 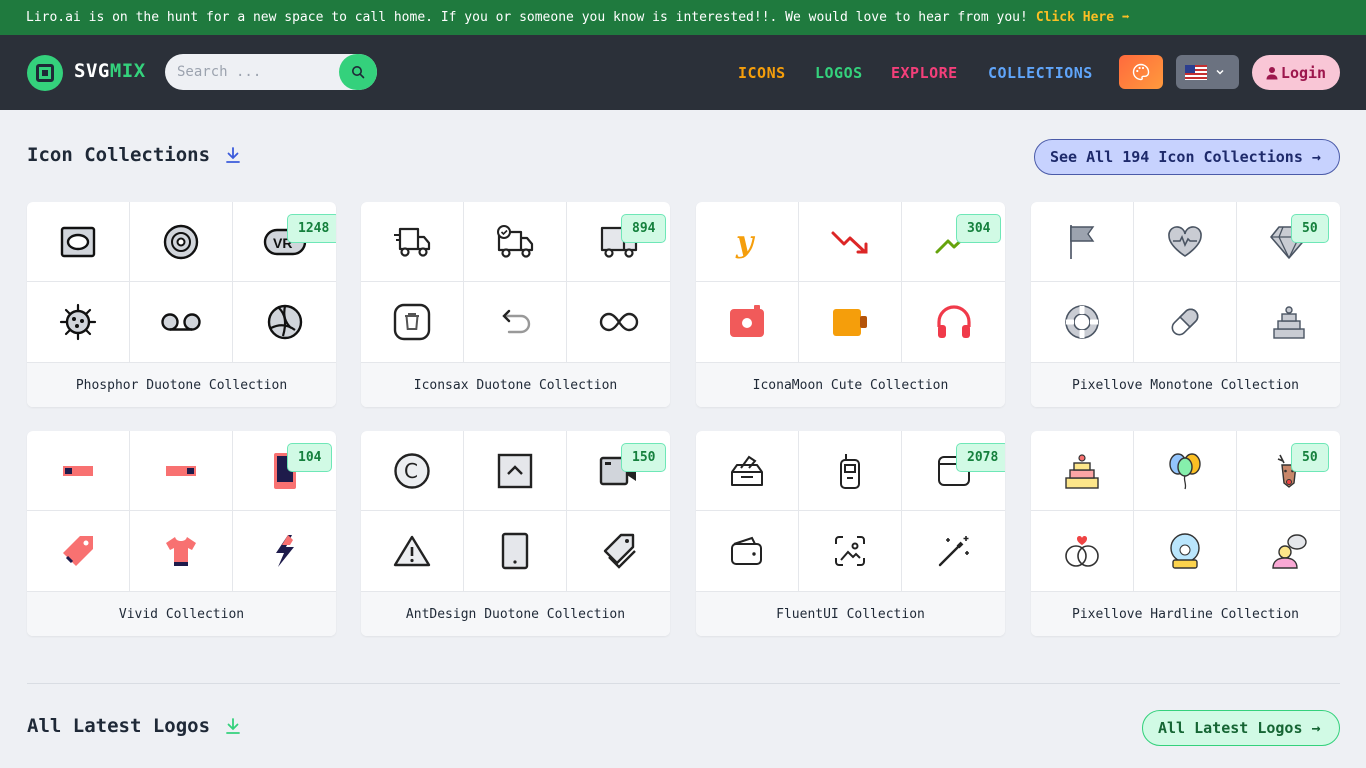 I want to click on trending-down-icon, so click(x=850, y=242).